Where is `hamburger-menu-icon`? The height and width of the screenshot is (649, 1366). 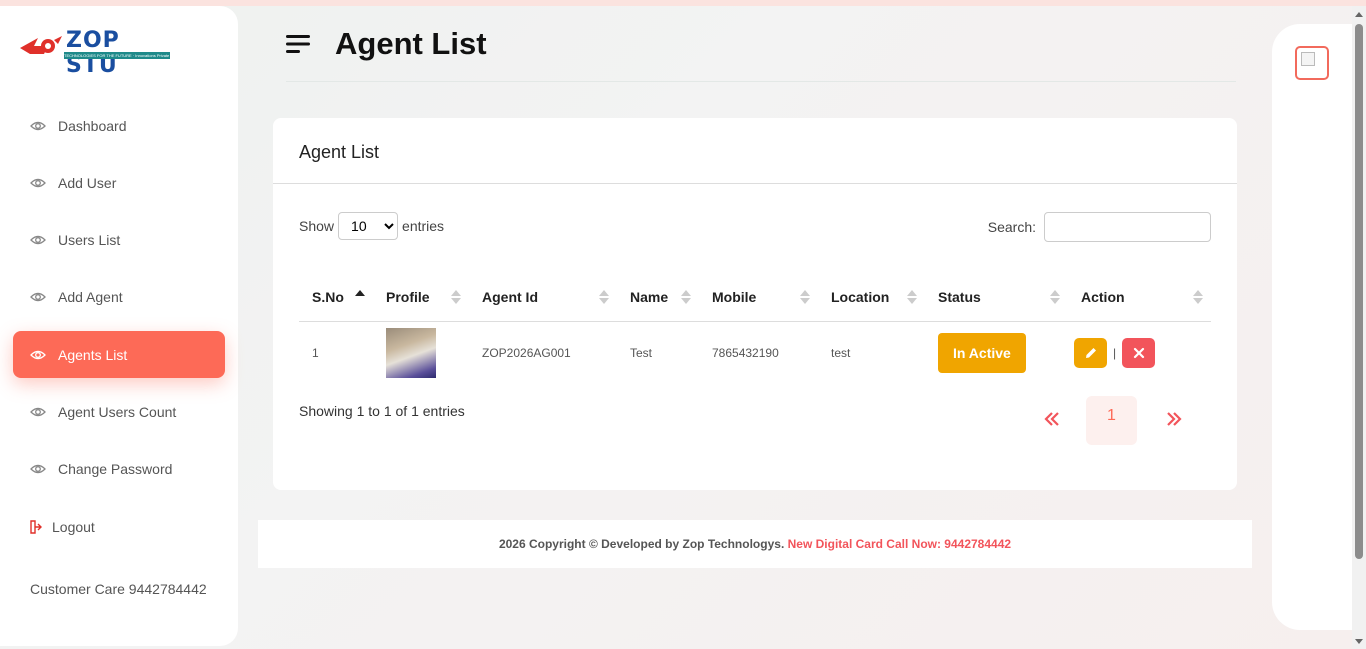 hamburger-menu-icon is located at coordinates (298, 44).